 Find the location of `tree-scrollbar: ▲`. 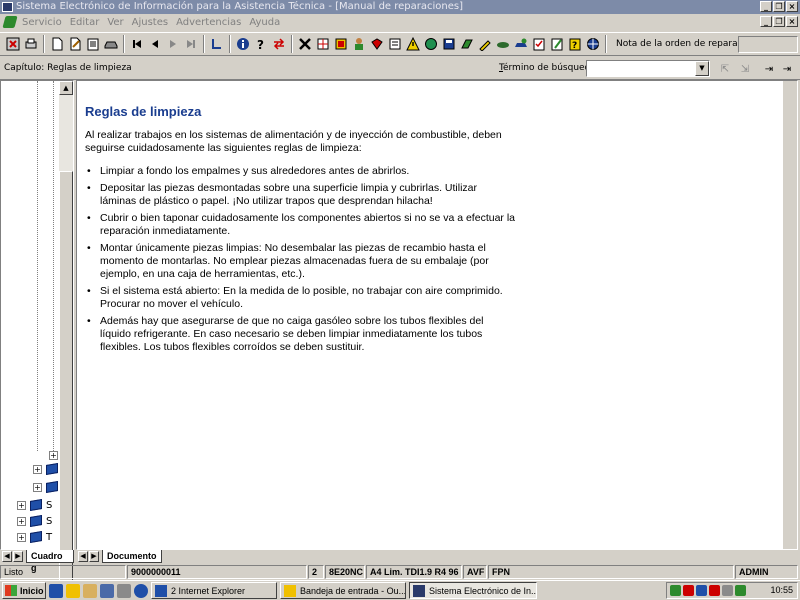

tree-scrollbar: ▲ is located at coordinates (66, 331).